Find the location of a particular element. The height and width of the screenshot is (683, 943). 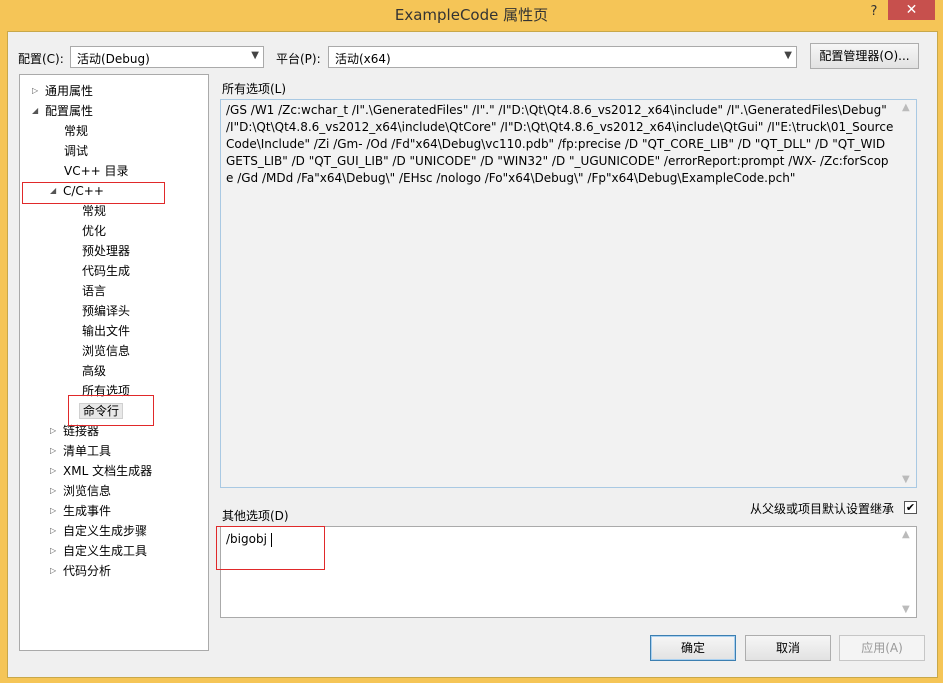

tree-item-label: 配置属性 is located at coordinates (69, 111).